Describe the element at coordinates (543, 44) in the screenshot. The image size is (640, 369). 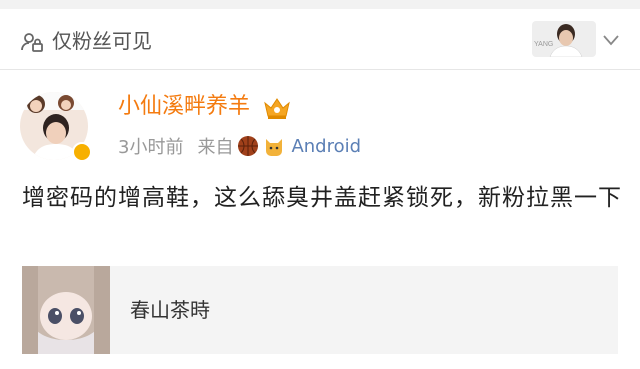
I see `watermark-text: YANG` at that location.